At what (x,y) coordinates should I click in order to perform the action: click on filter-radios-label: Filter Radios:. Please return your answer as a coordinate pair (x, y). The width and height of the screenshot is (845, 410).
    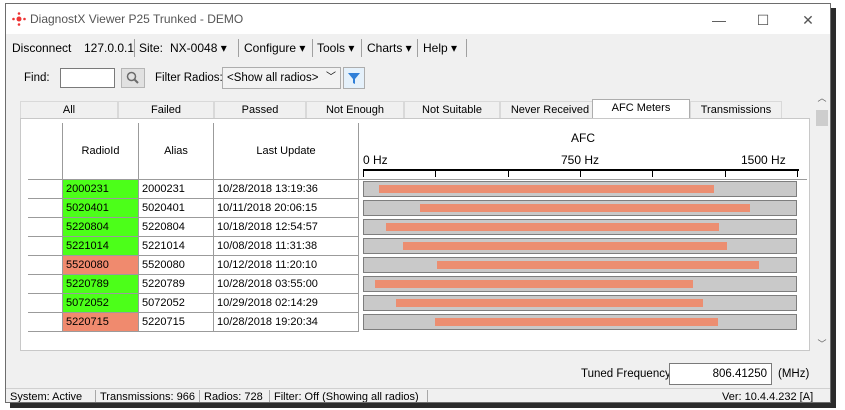
    Looking at the image, I should click on (189, 78).